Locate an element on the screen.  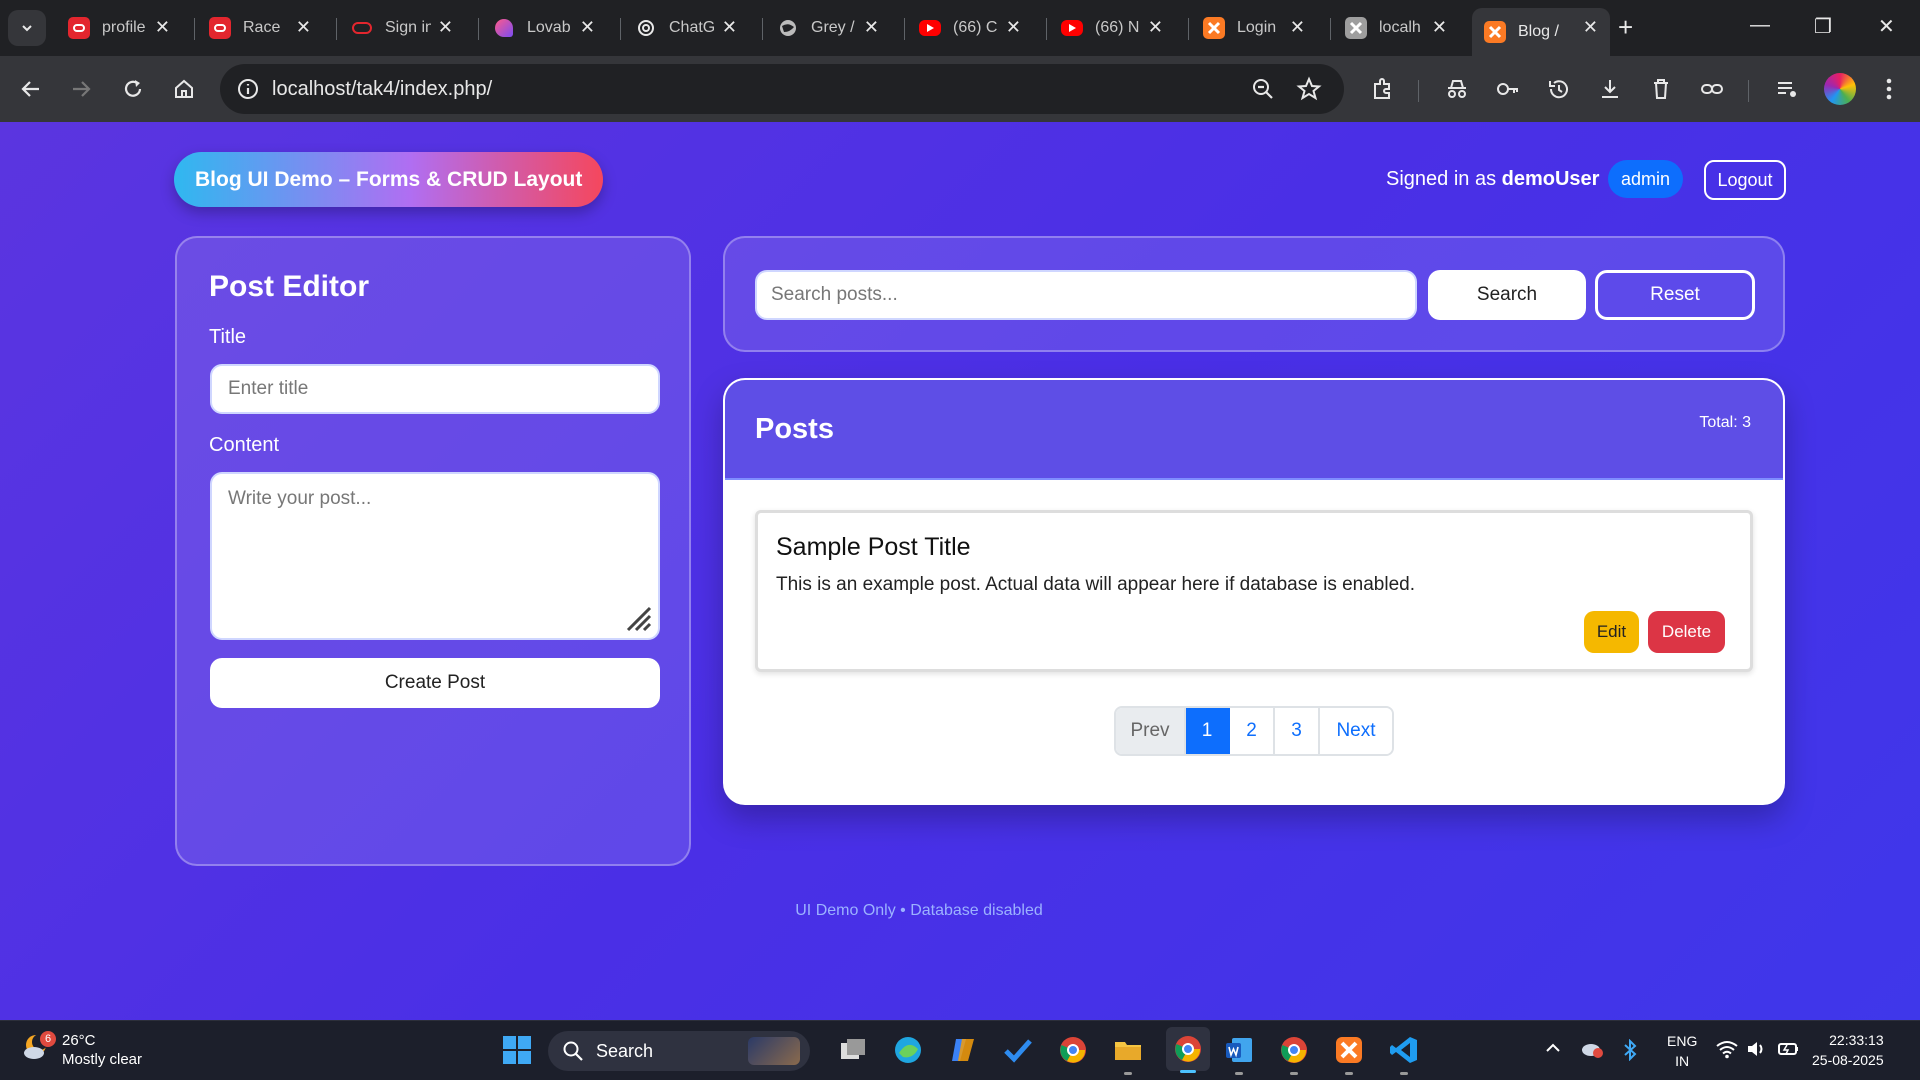
reset-button: Reset is located at coordinates (1675, 295).